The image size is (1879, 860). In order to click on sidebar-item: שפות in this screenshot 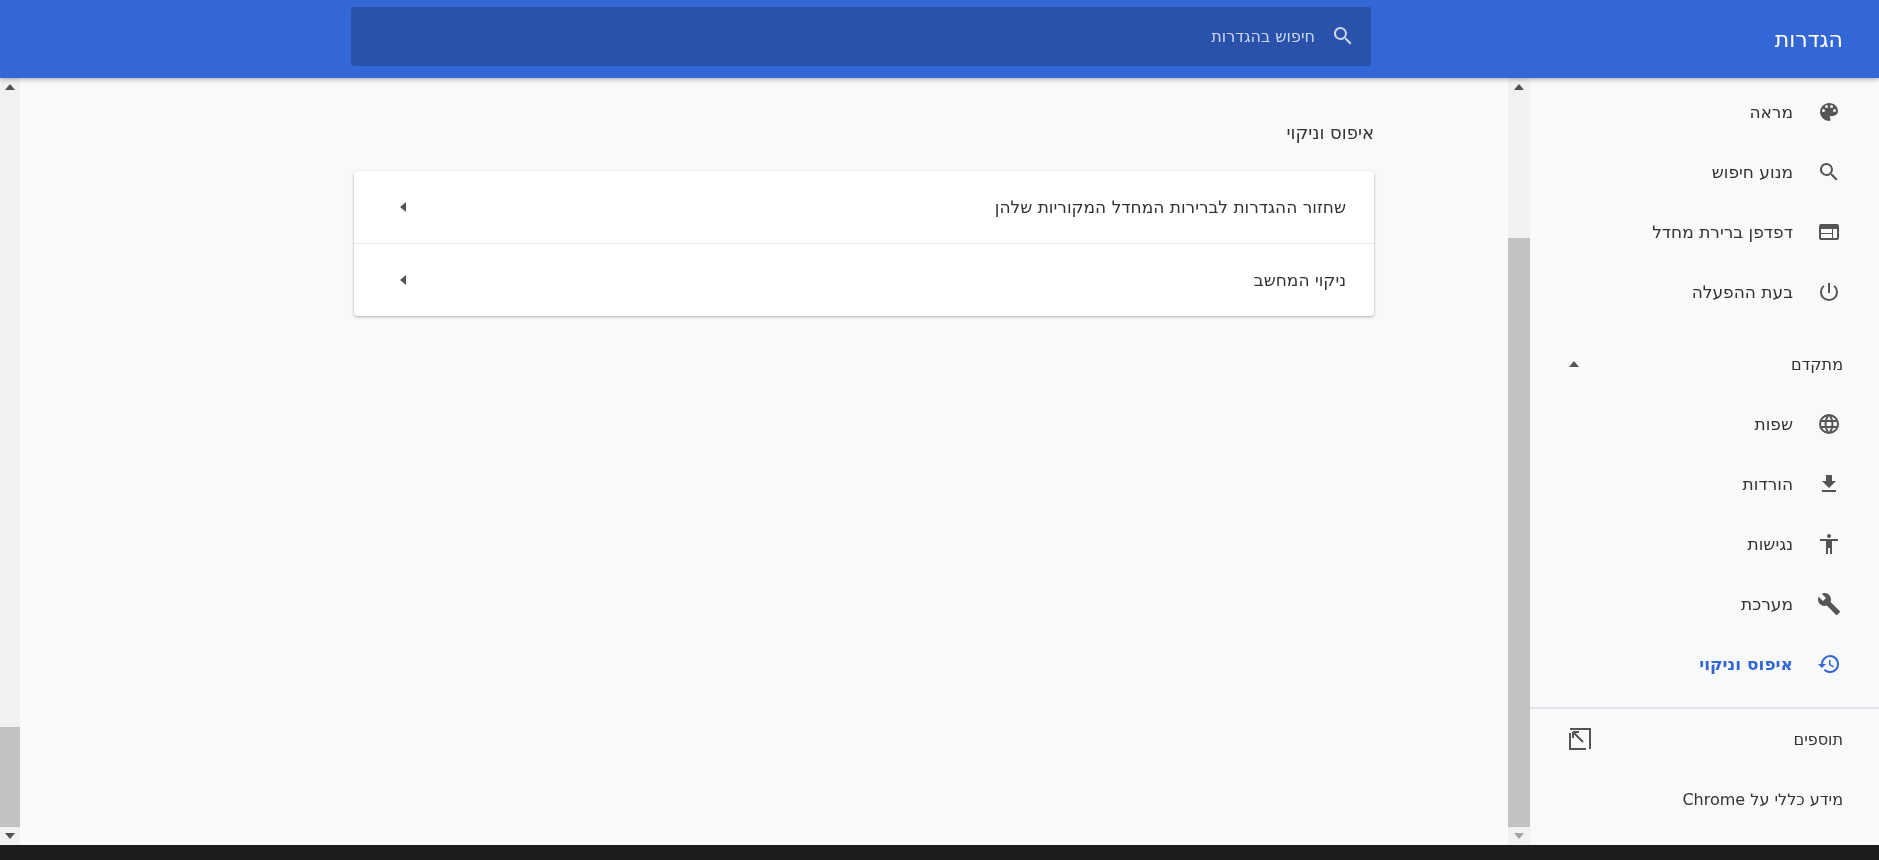, I will do `click(1704, 424)`.